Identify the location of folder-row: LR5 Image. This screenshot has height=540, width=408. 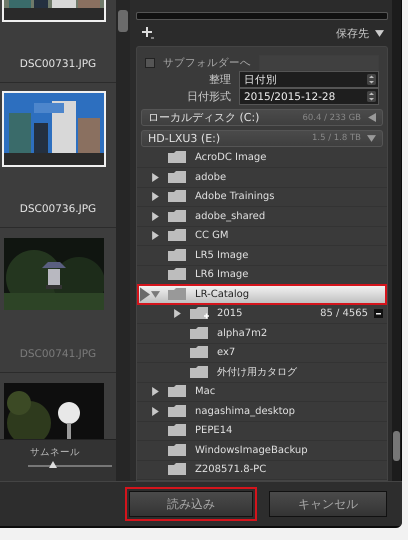
(262, 256).